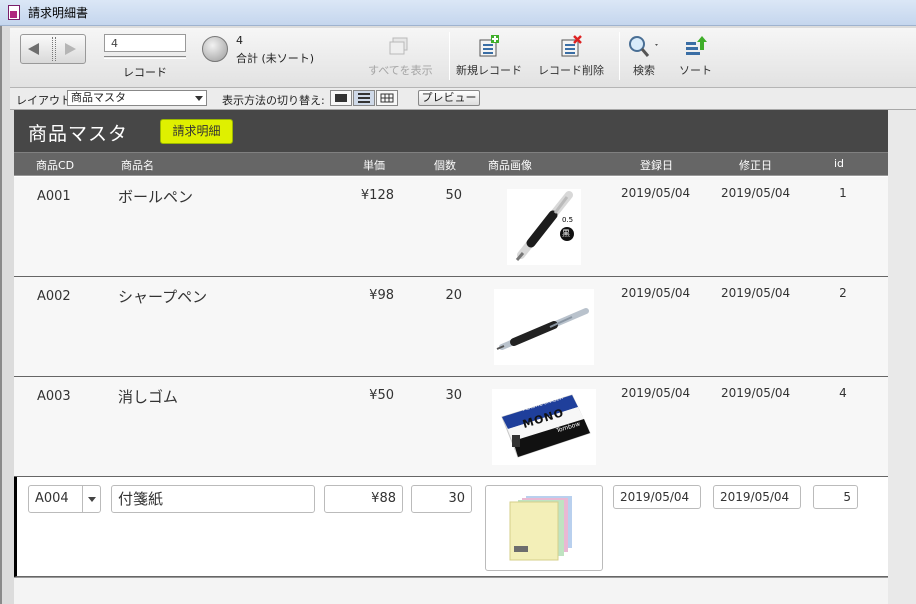 This screenshot has width=916, height=604. Describe the element at coordinates (54, 296) in the screenshot. I see `product-cd: A002` at that location.